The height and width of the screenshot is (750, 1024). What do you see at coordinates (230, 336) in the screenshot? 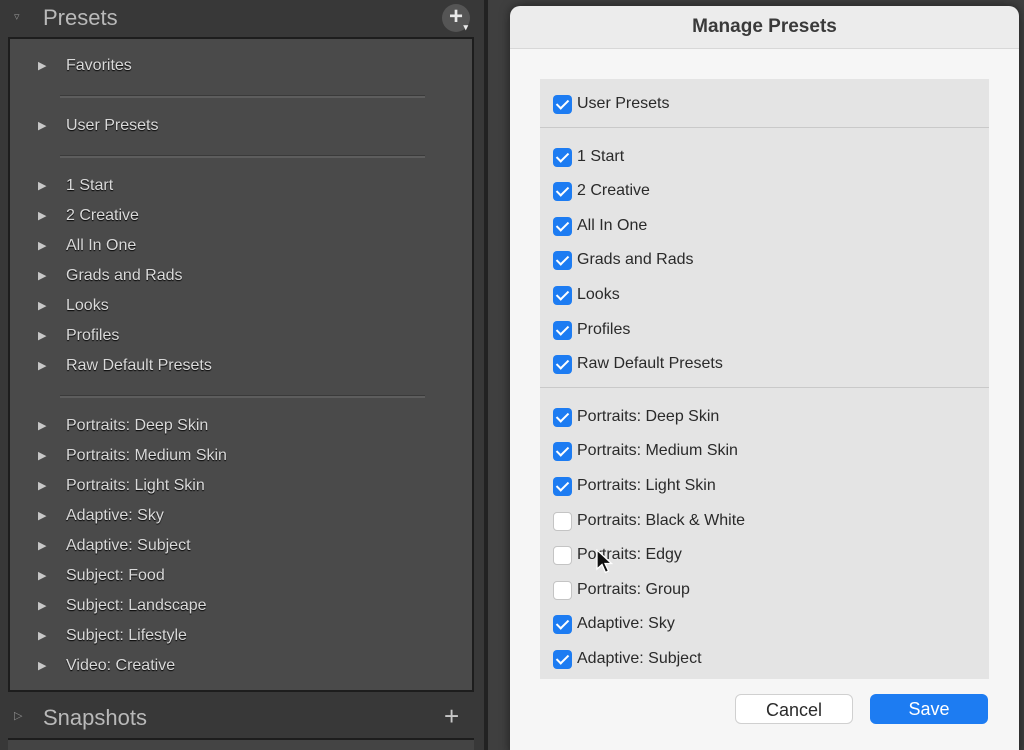
I see `preset-folder-row: ▶ Profiles` at bounding box center [230, 336].